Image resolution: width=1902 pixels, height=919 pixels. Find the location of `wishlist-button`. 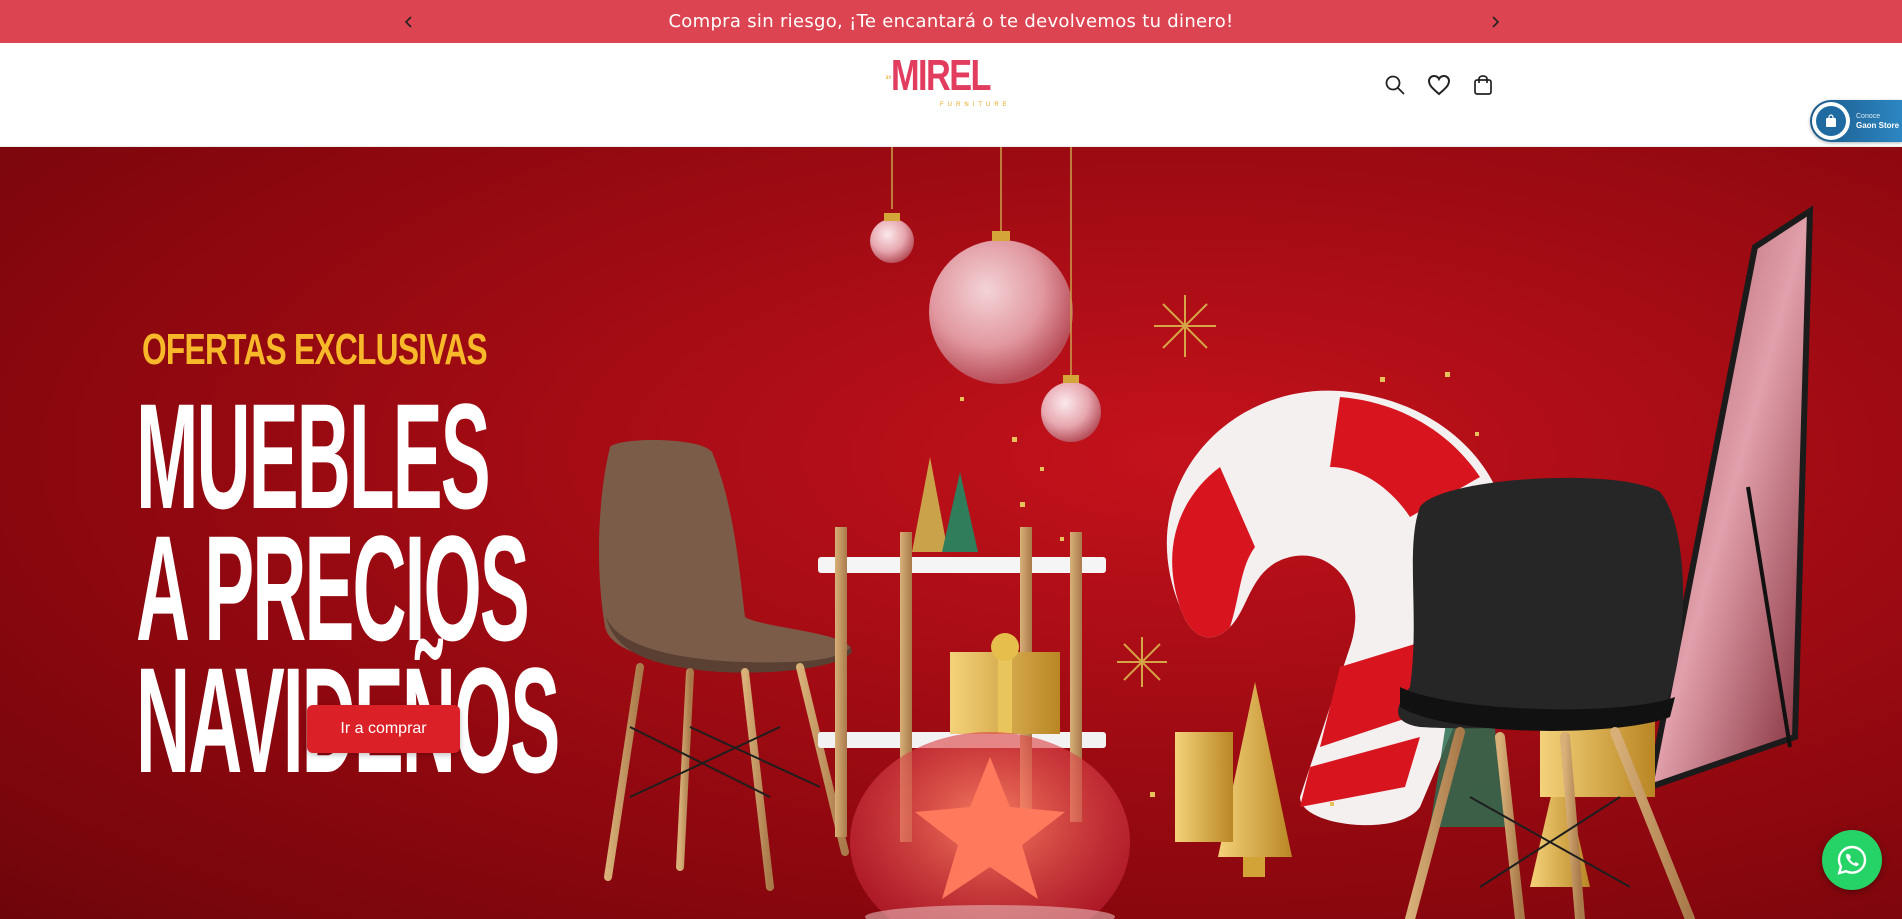

wishlist-button is located at coordinates (1439, 85).